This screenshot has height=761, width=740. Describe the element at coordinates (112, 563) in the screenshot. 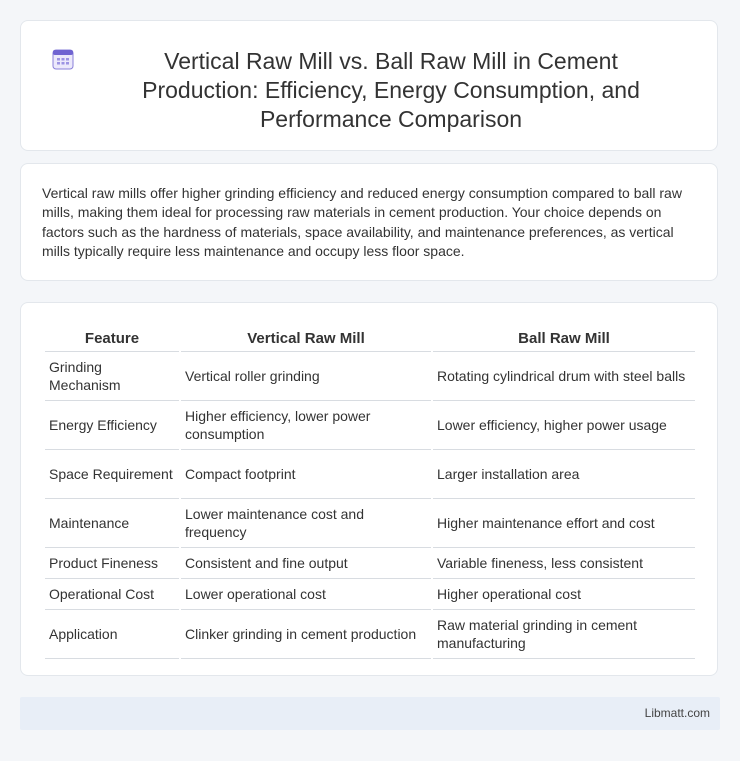

I see `table-cell: Product Fineness` at that location.